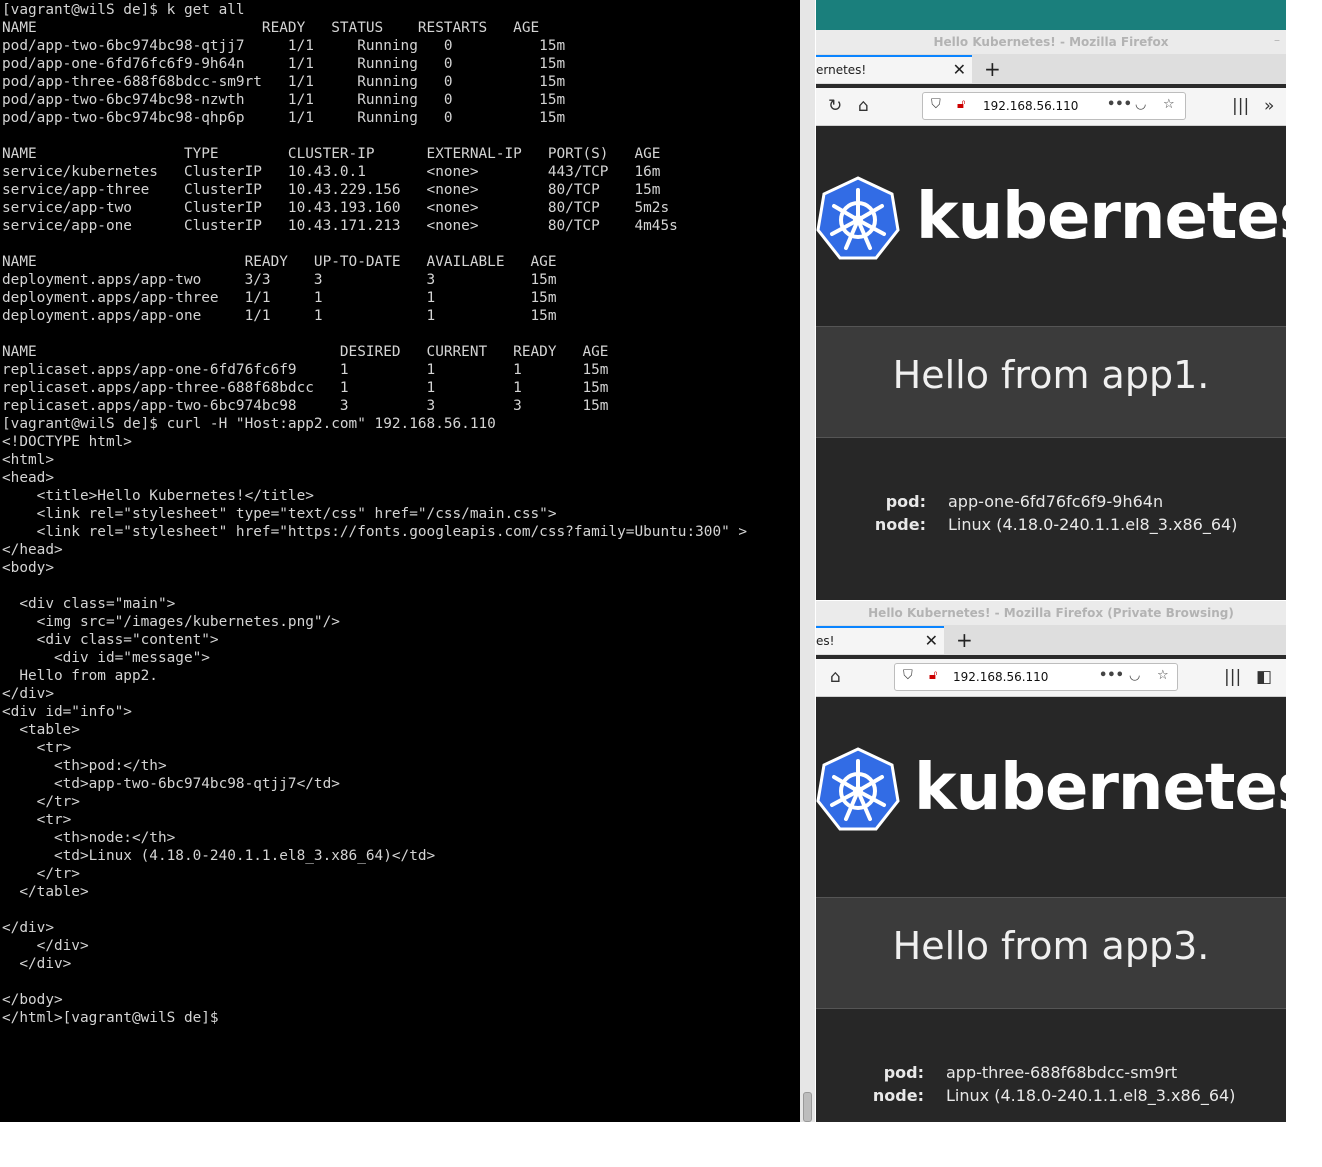  I want to click on desktop-background, so click(661, 1144).